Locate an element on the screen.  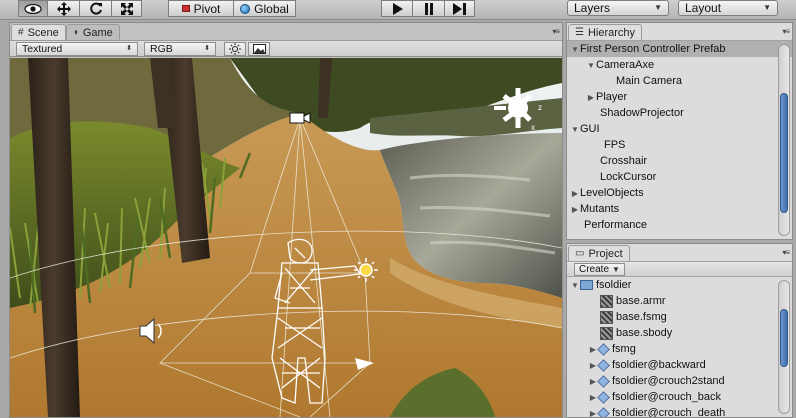
hierarchy-tabbar: ☰ Hierarchy ▾≡ is located at coordinates (679, 31).